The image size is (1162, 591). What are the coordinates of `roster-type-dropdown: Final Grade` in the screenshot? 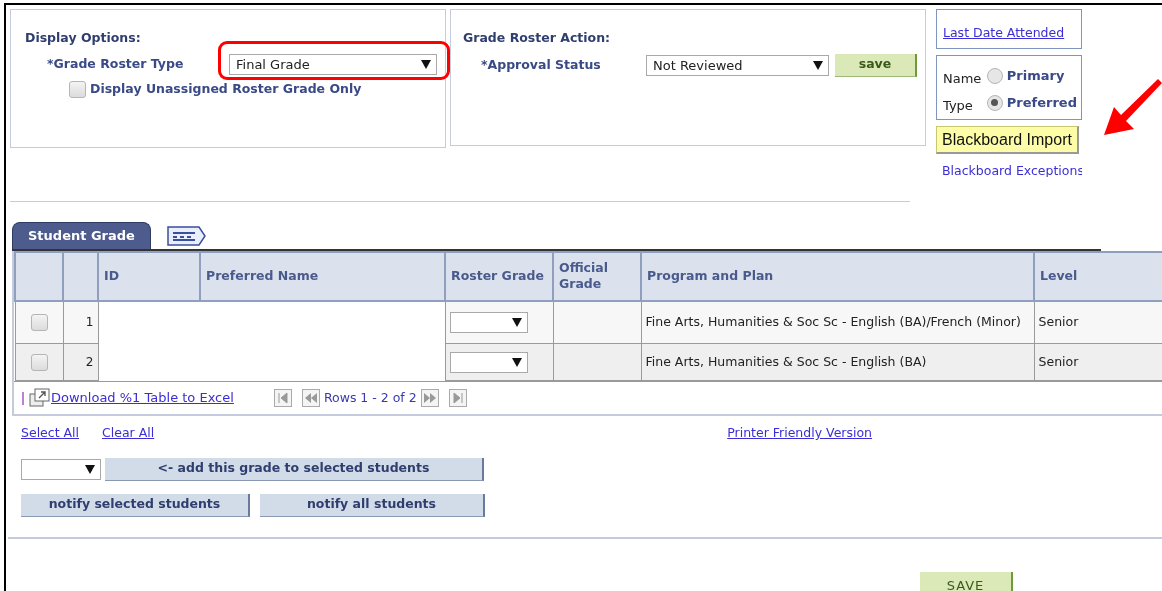 It's located at (333, 64).